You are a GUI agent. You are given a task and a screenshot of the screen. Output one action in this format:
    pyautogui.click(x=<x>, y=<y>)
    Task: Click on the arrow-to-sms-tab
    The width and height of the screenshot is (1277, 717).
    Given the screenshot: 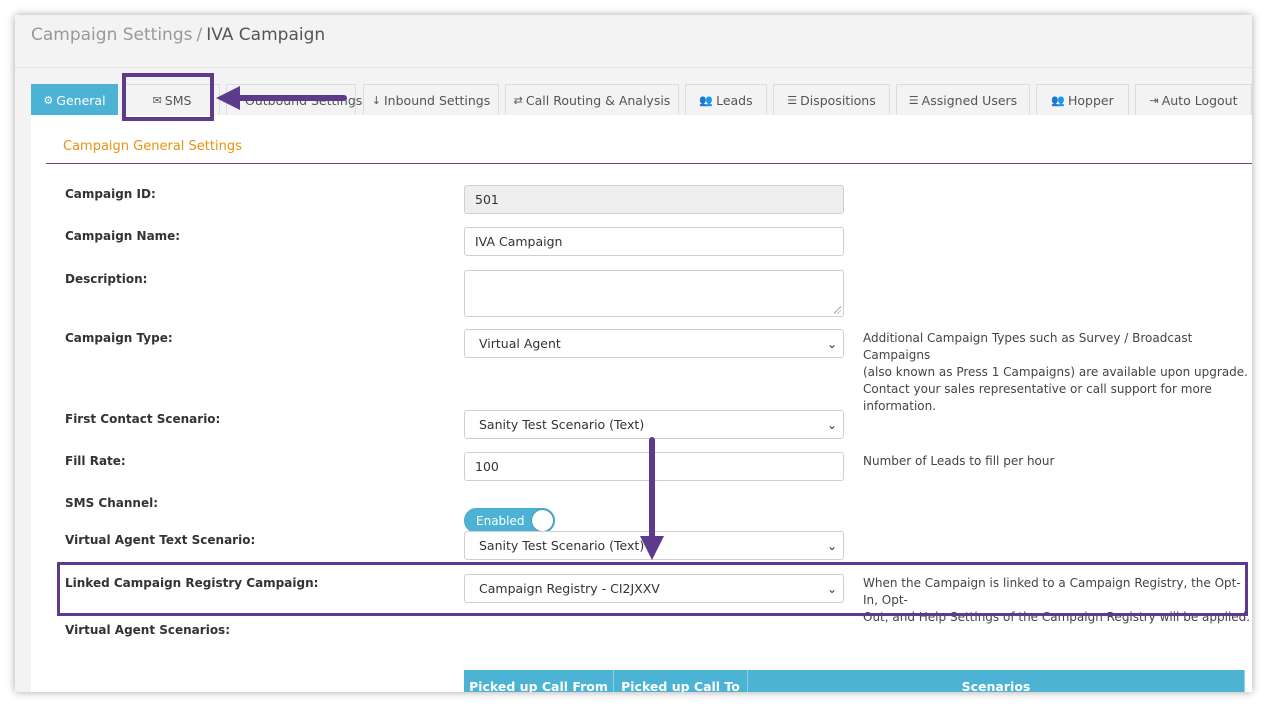 What is the action you would take?
    pyautogui.click(x=281, y=98)
    